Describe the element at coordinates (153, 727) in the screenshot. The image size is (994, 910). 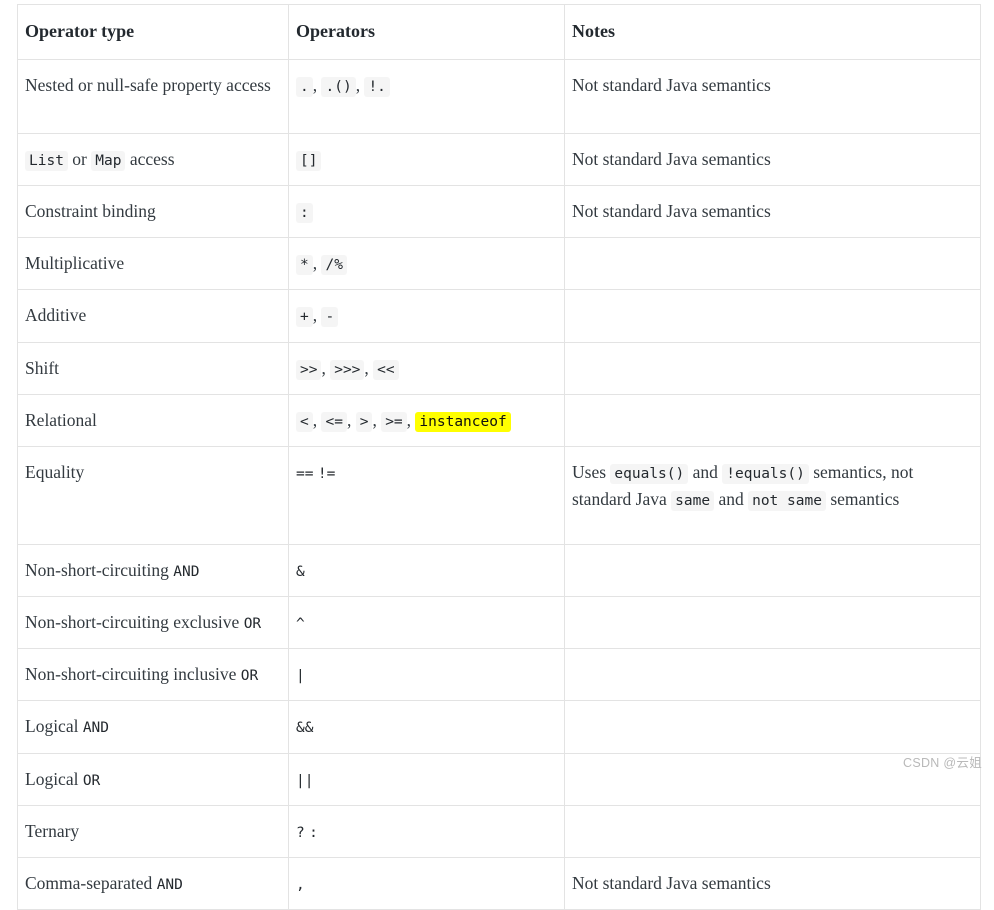
I see `cell-operator-type: Logical AND` at that location.